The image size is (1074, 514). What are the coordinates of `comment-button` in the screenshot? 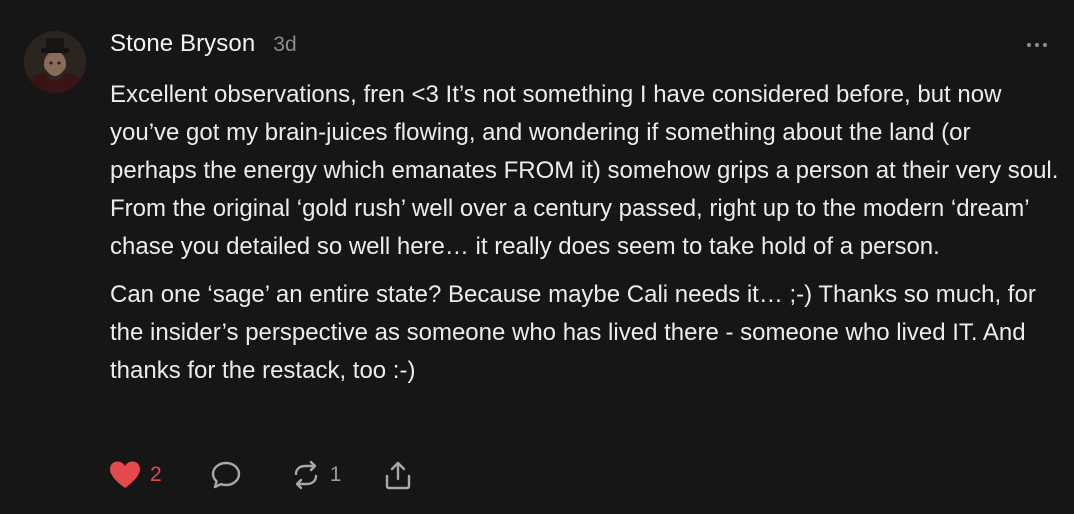 It's located at (226, 475).